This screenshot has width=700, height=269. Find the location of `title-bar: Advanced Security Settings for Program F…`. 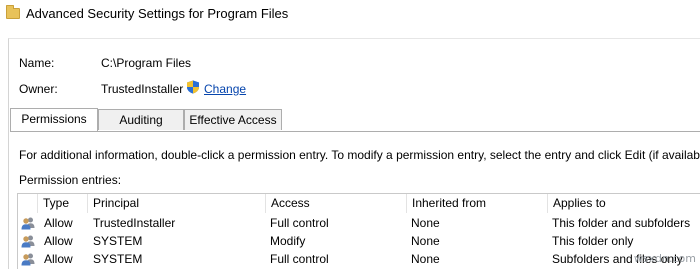

title-bar: Advanced Security Settings for Program F… is located at coordinates (350, 14).